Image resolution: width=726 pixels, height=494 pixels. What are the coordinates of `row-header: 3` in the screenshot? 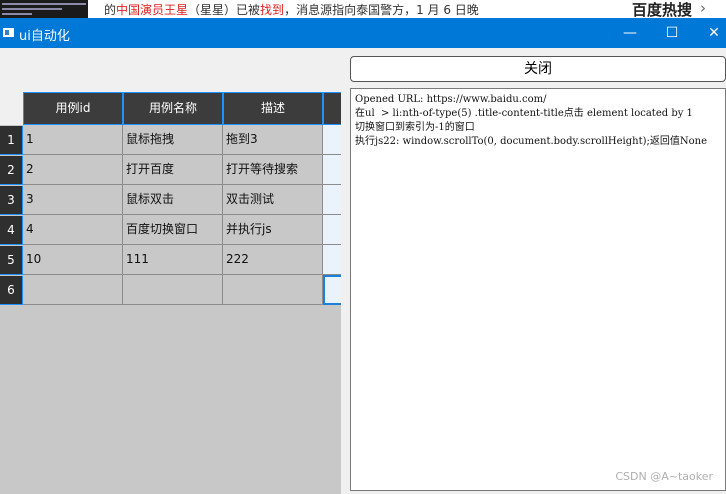 It's located at (11, 200).